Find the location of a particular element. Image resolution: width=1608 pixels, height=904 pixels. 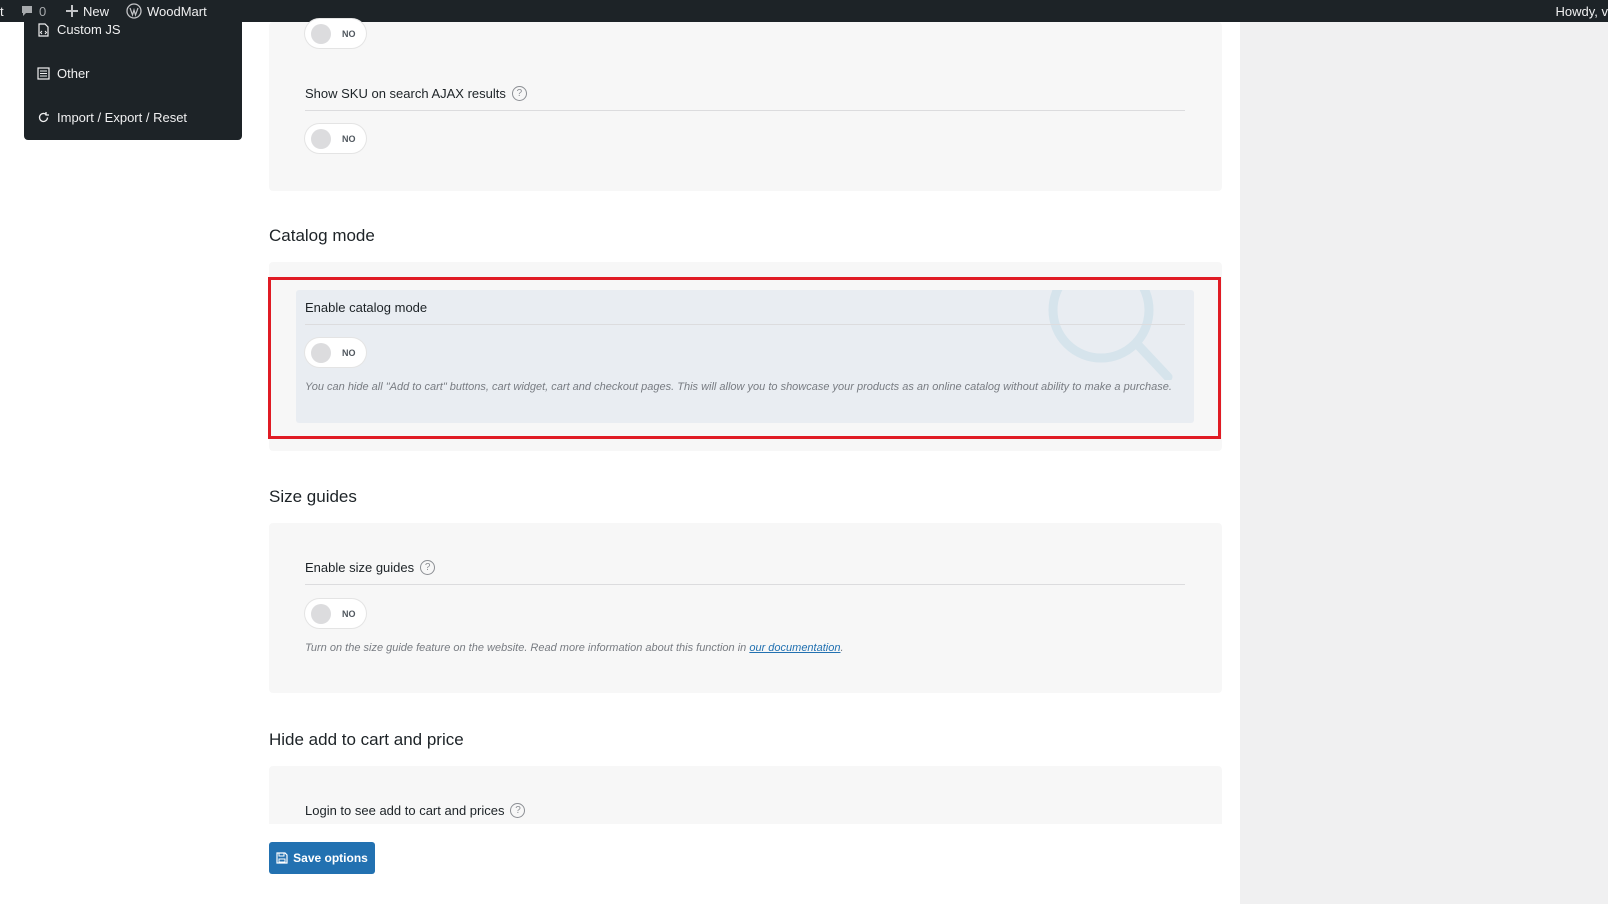

save-icon is located at coordinates (282, 858).